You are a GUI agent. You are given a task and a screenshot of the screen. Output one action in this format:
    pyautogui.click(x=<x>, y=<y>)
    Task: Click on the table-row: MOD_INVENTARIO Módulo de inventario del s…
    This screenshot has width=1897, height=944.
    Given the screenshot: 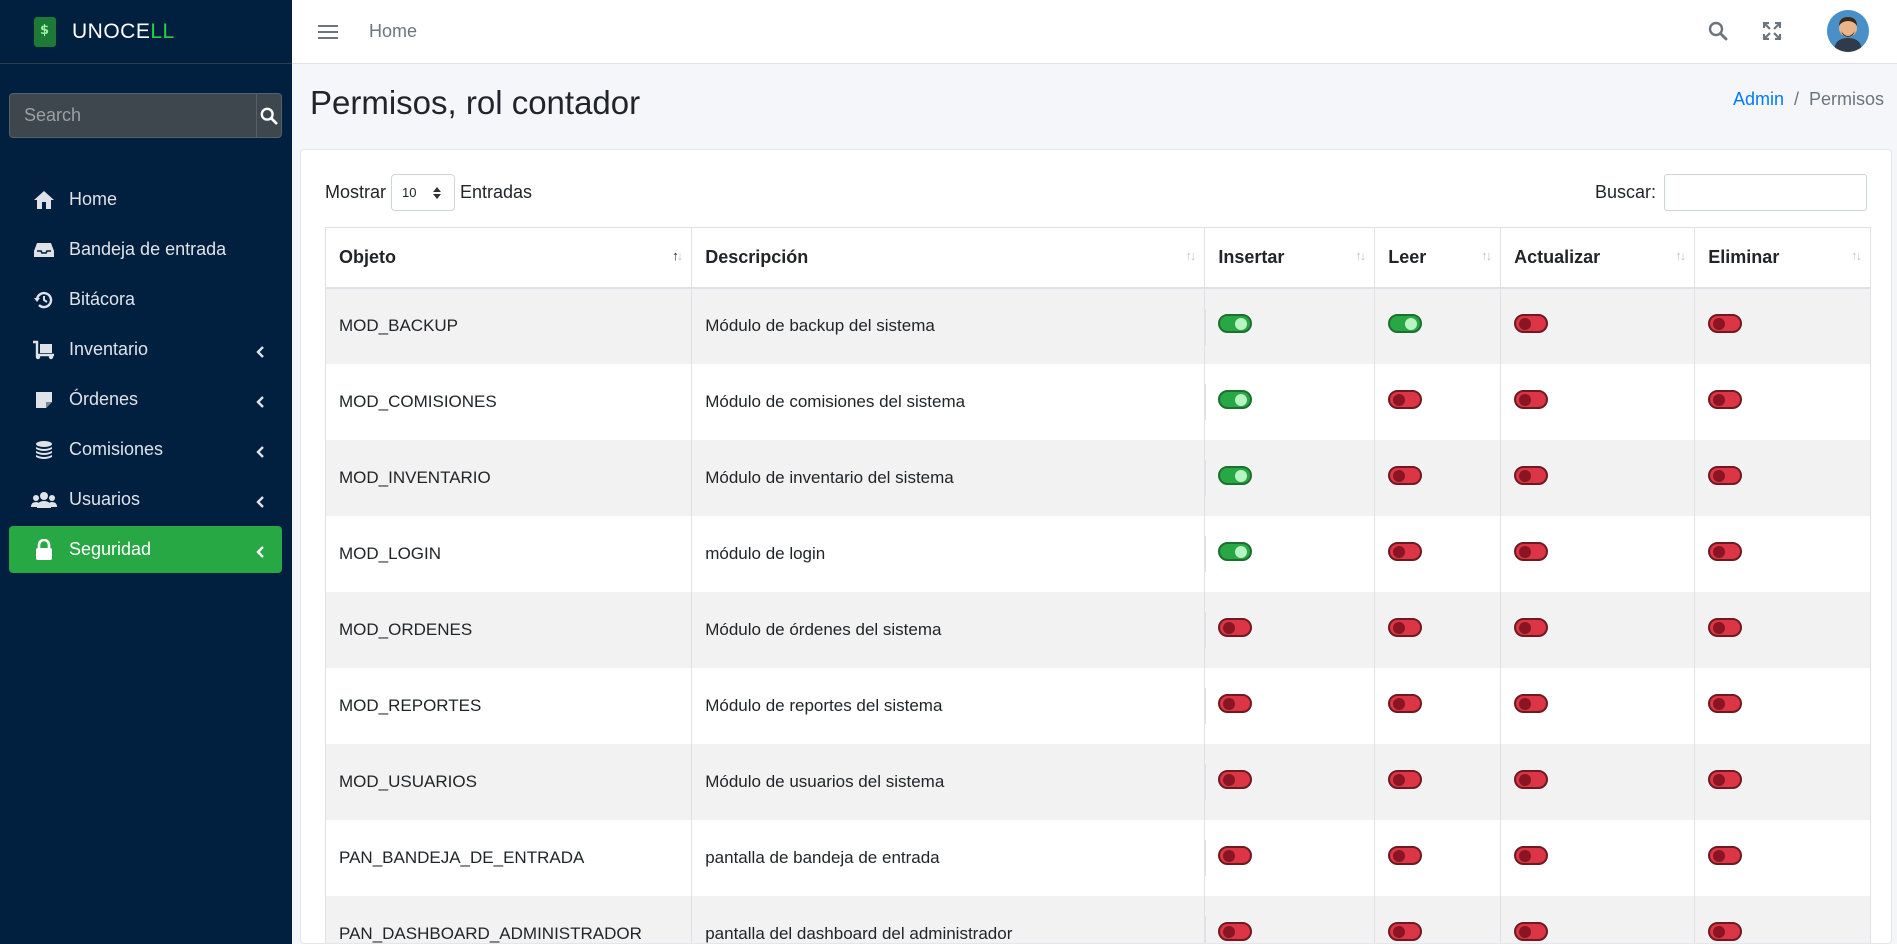 What is the action you would take?
    pyautogui.click(x=1097, y=477)
    